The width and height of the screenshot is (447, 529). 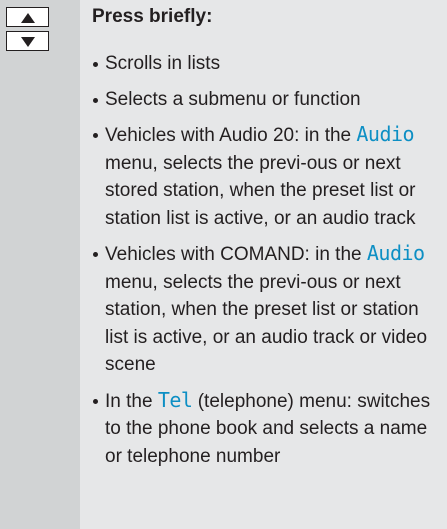 I want to click on list-item-text: Scrolls in lists, so click(x=163, y=63).